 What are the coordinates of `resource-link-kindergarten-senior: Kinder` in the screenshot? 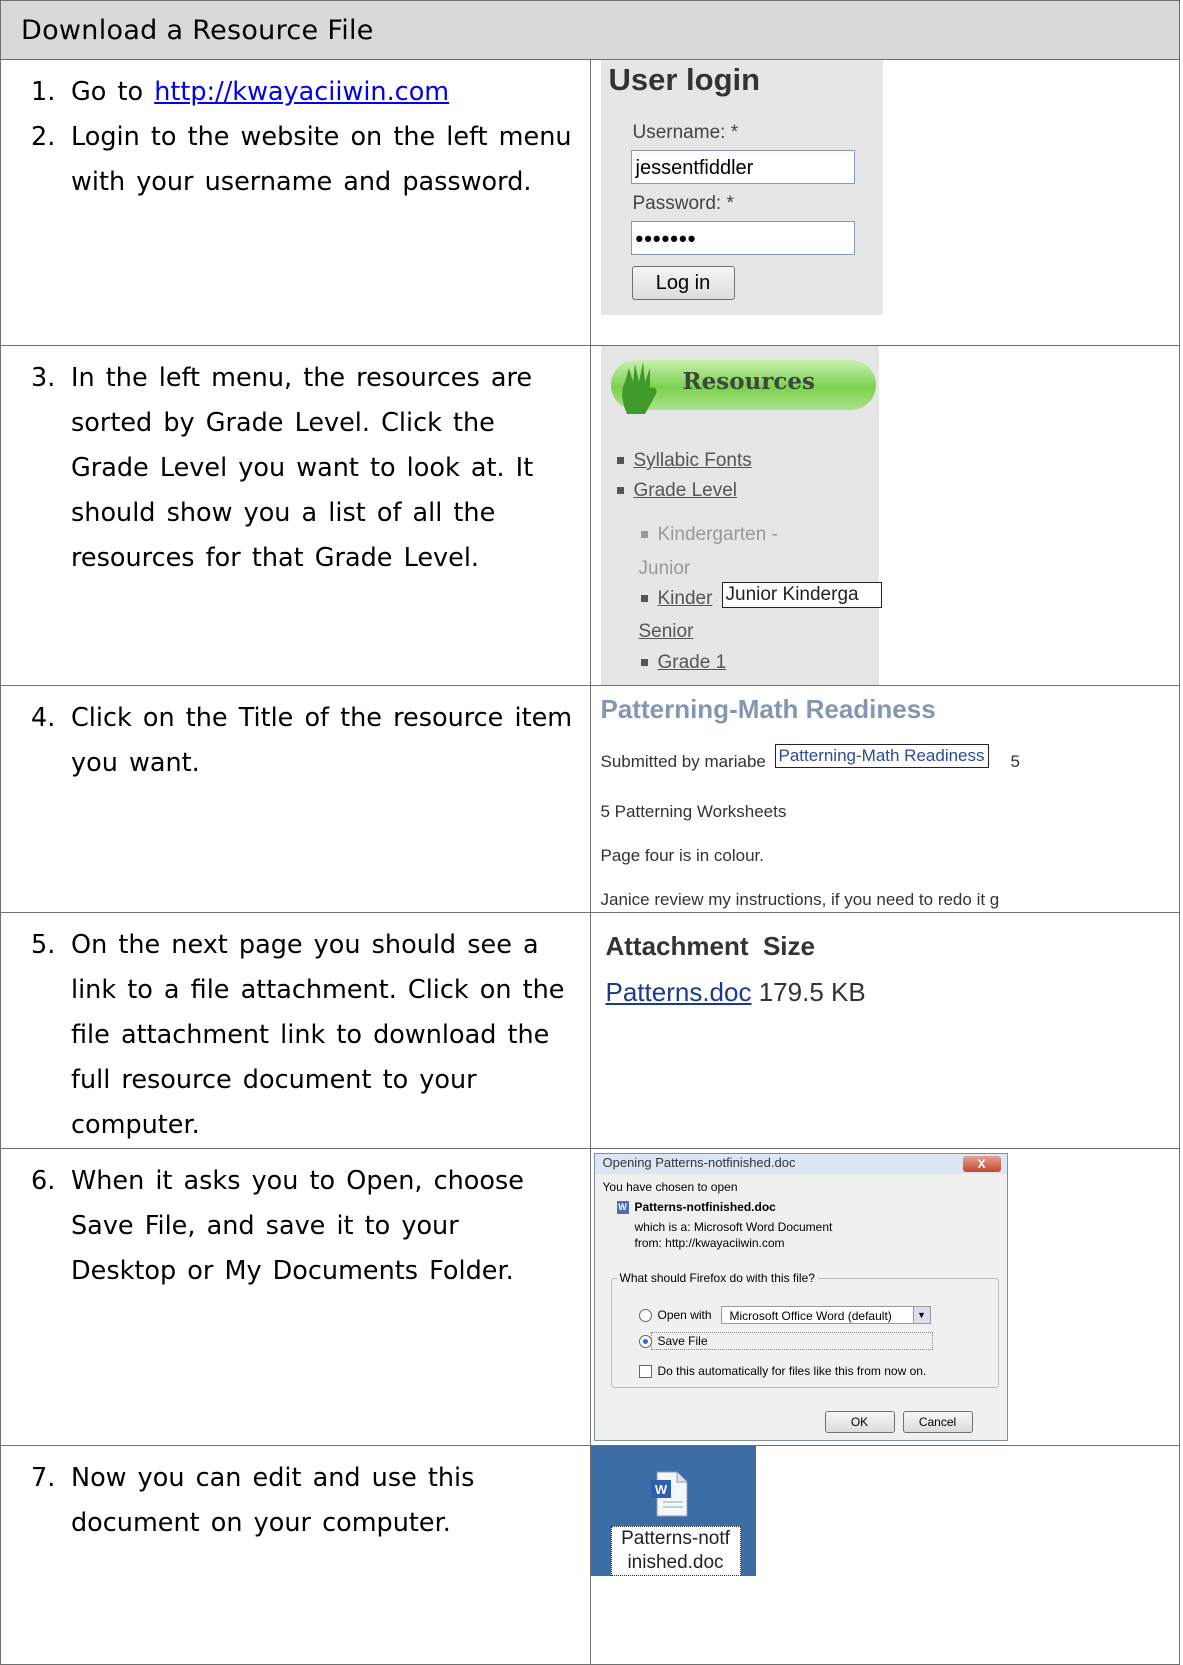 It's located at (676, 599).